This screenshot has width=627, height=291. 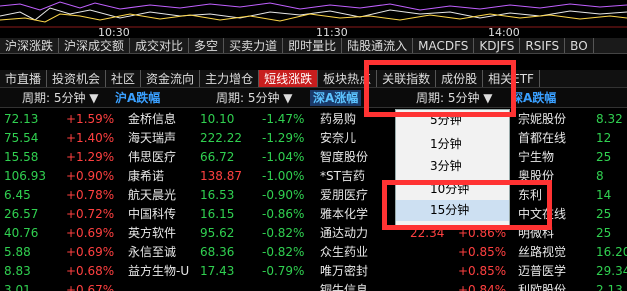 I want to click on stock-change: +0.84%, so click(x=482, y=287).